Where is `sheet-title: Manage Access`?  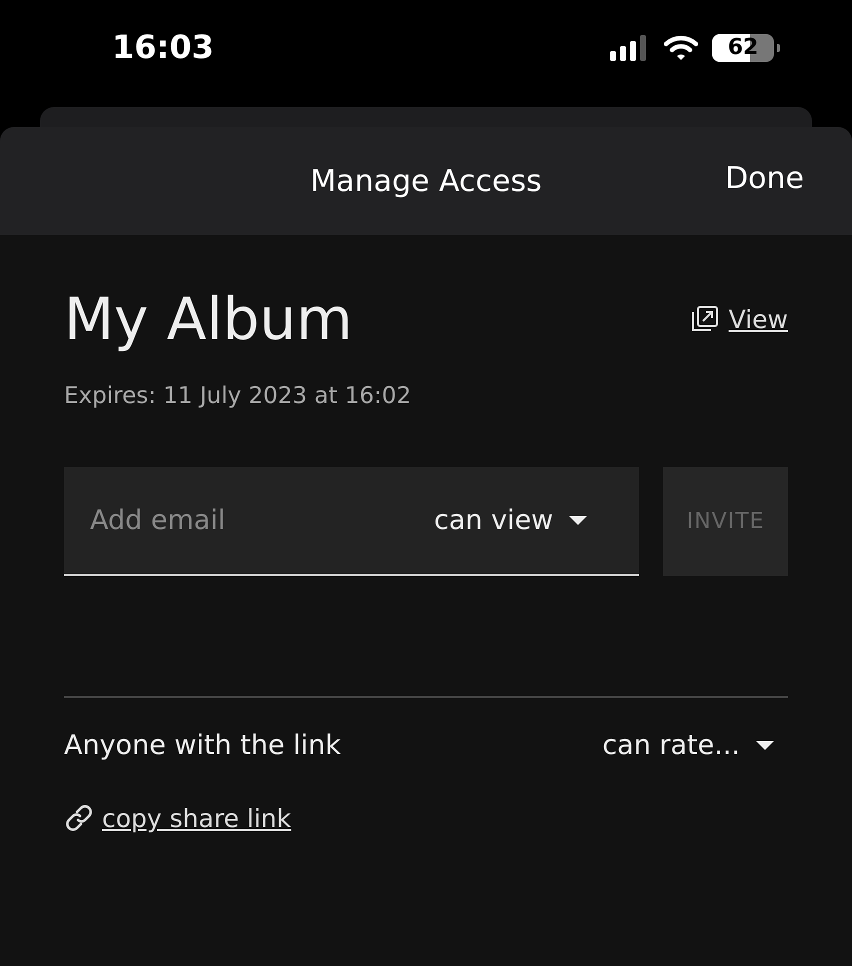 sheet-title: Manage Access is located at coordinates (426, 181).